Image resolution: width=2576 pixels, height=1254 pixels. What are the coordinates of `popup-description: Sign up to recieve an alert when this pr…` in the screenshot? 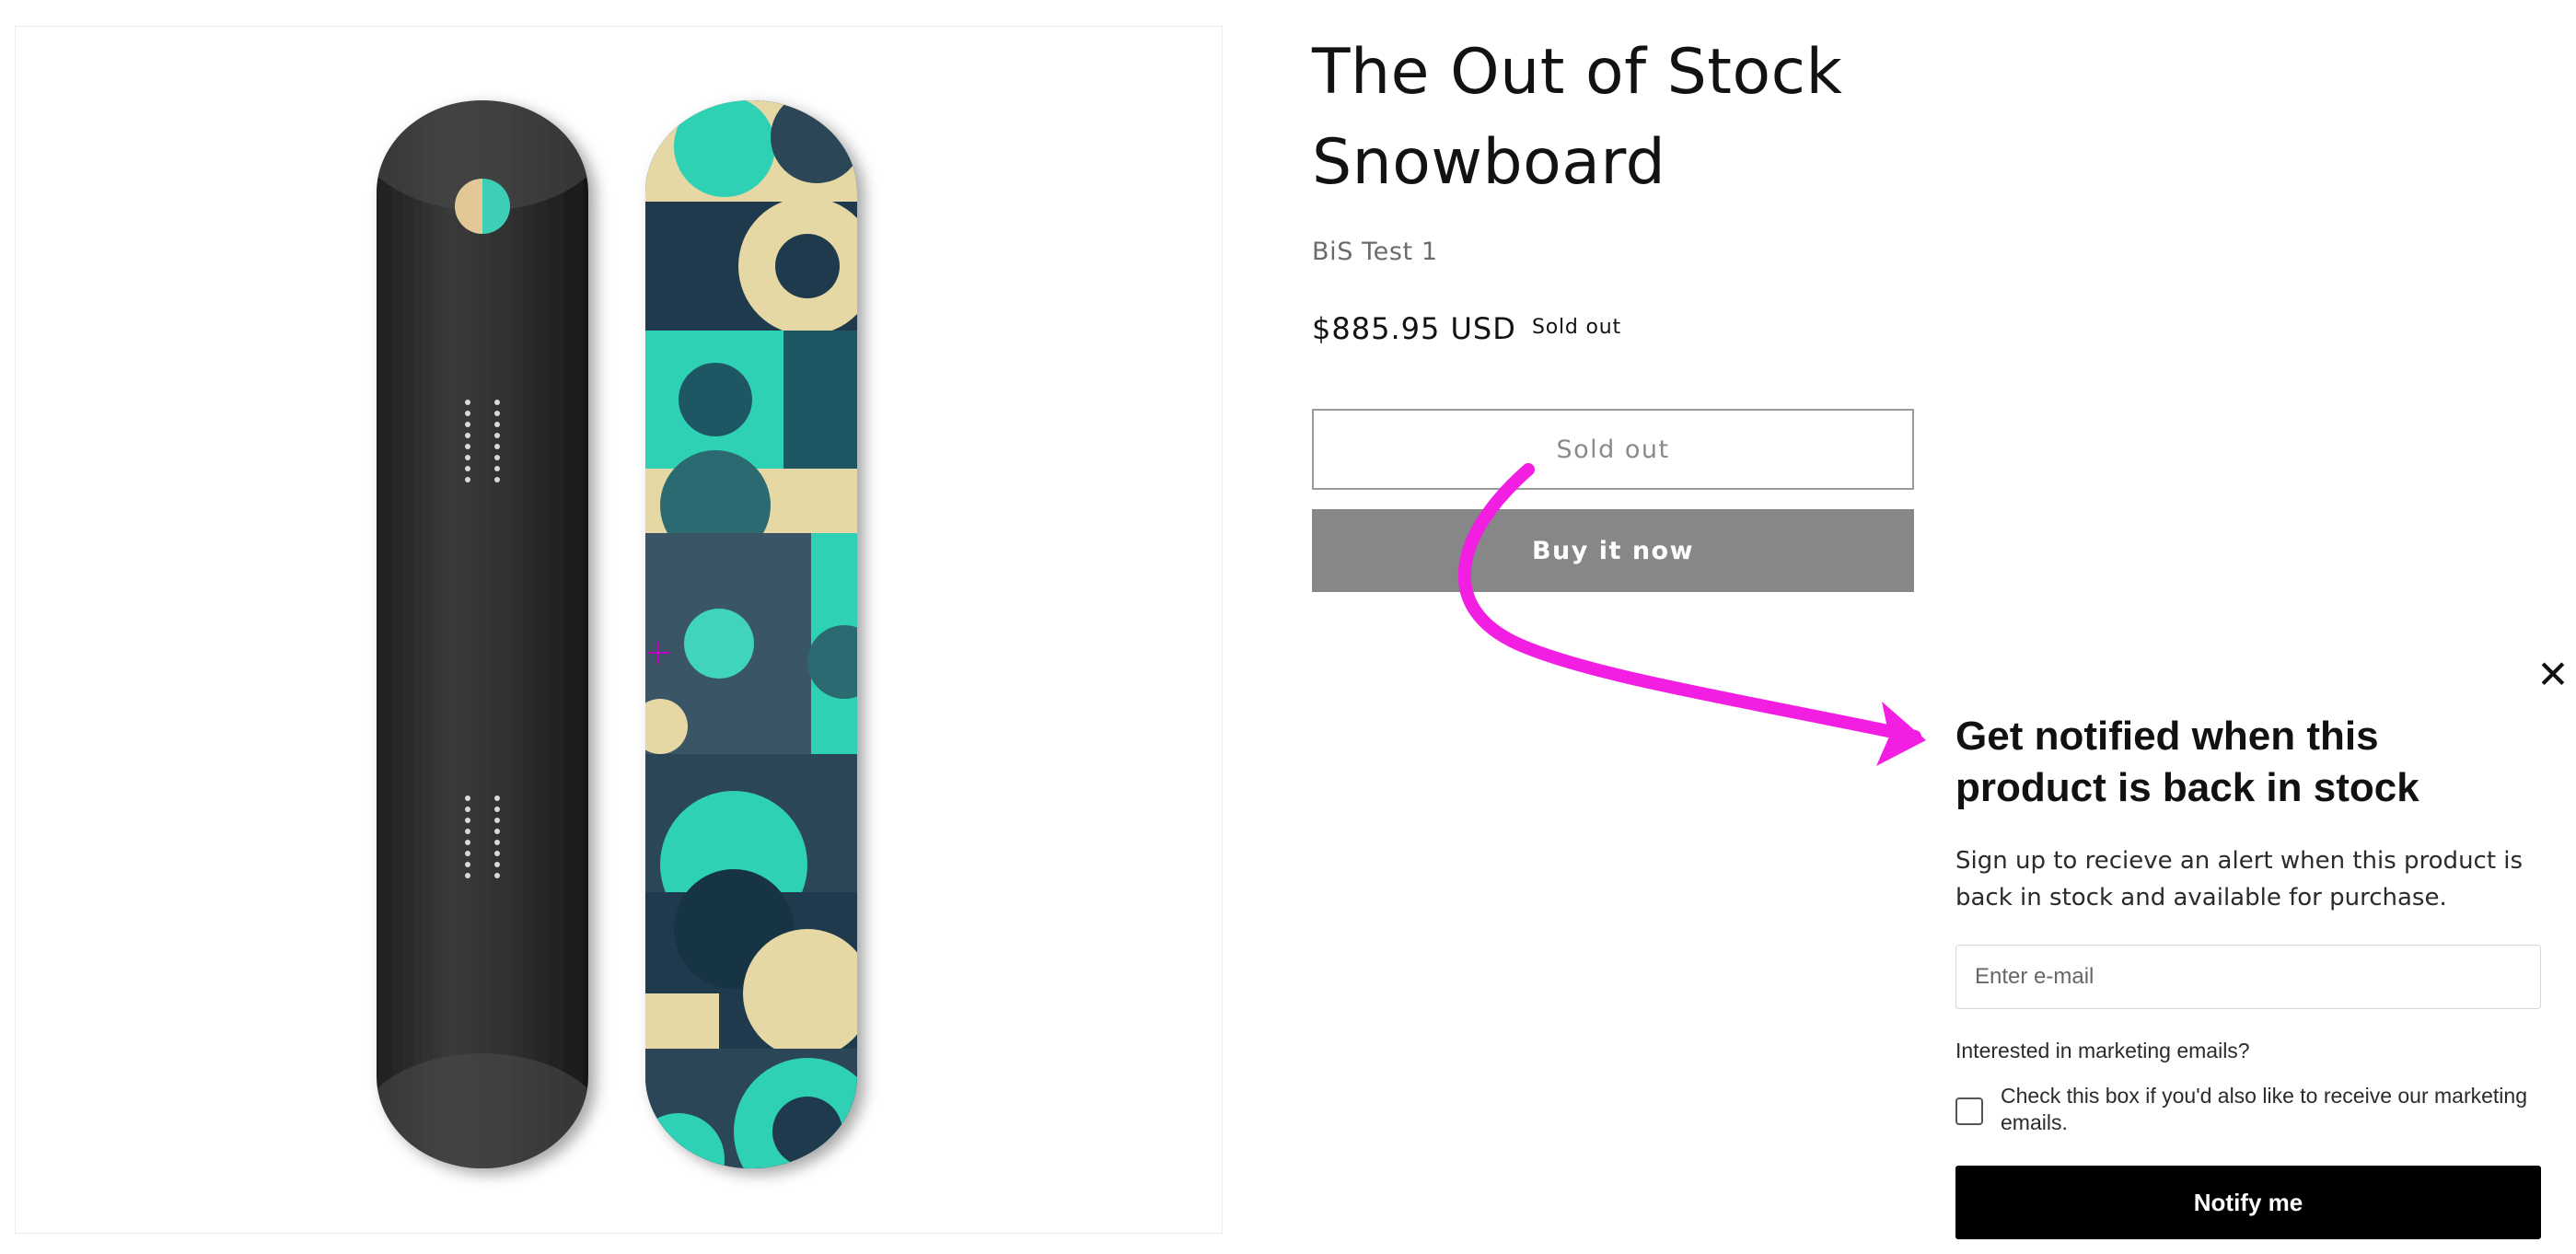 It's located at (2239, 879).